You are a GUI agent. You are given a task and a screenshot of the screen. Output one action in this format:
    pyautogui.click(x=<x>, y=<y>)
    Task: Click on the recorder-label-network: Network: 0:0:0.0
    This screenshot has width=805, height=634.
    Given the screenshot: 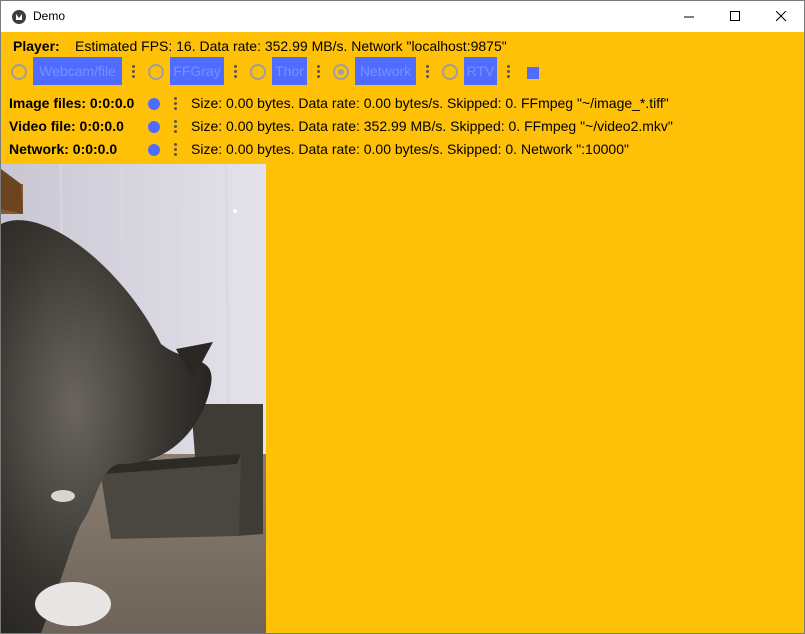 What is the action you would take?
    pyautogui.click(x=63, y=149)
    